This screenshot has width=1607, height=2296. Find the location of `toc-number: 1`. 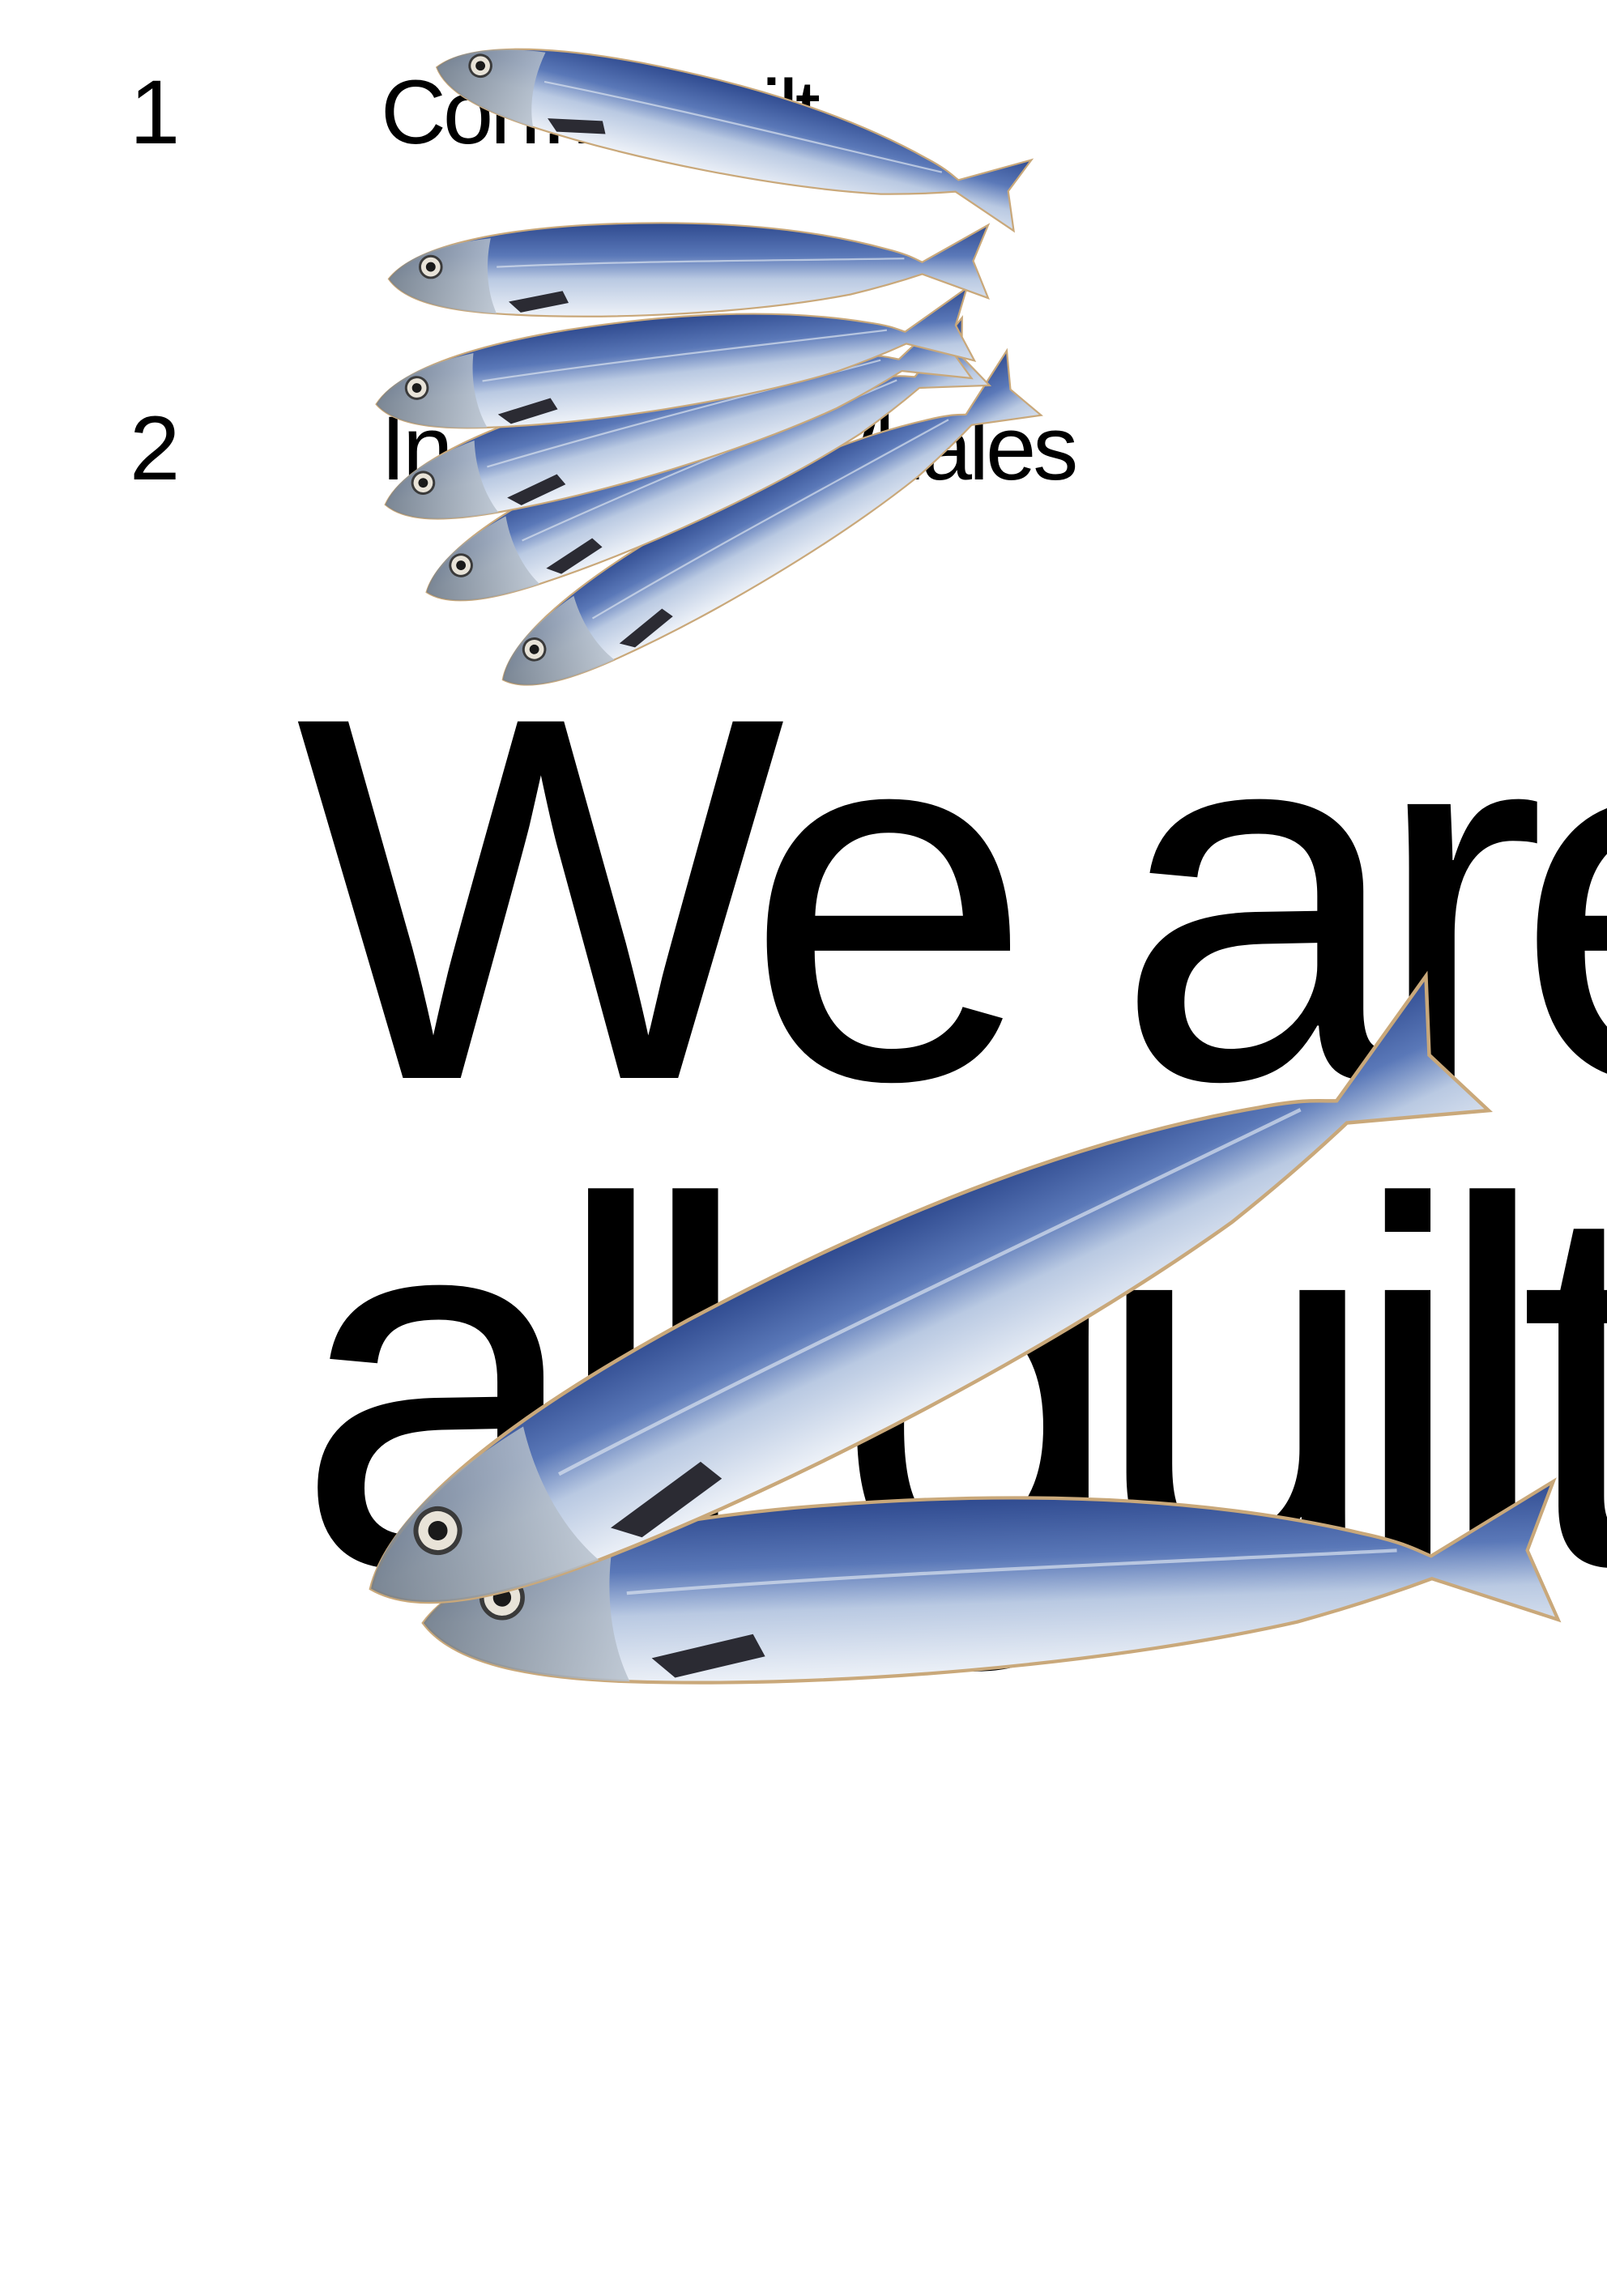

toc-number: 1 is located at coordinates (155, 113).